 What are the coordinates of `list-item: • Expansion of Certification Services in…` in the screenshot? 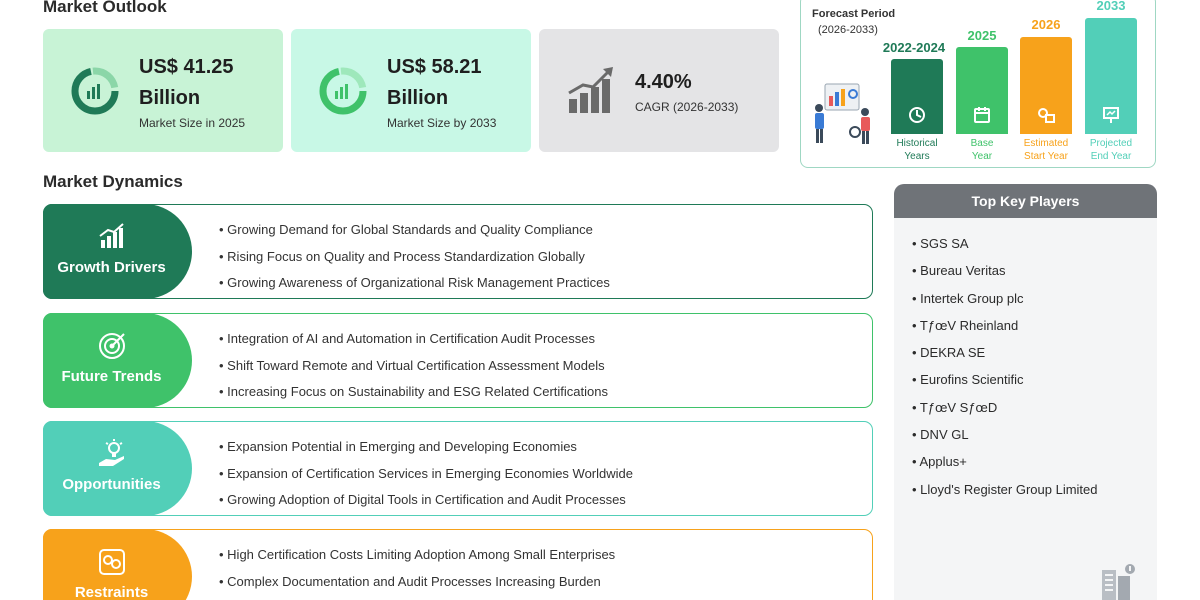 It's located at (426, 473).